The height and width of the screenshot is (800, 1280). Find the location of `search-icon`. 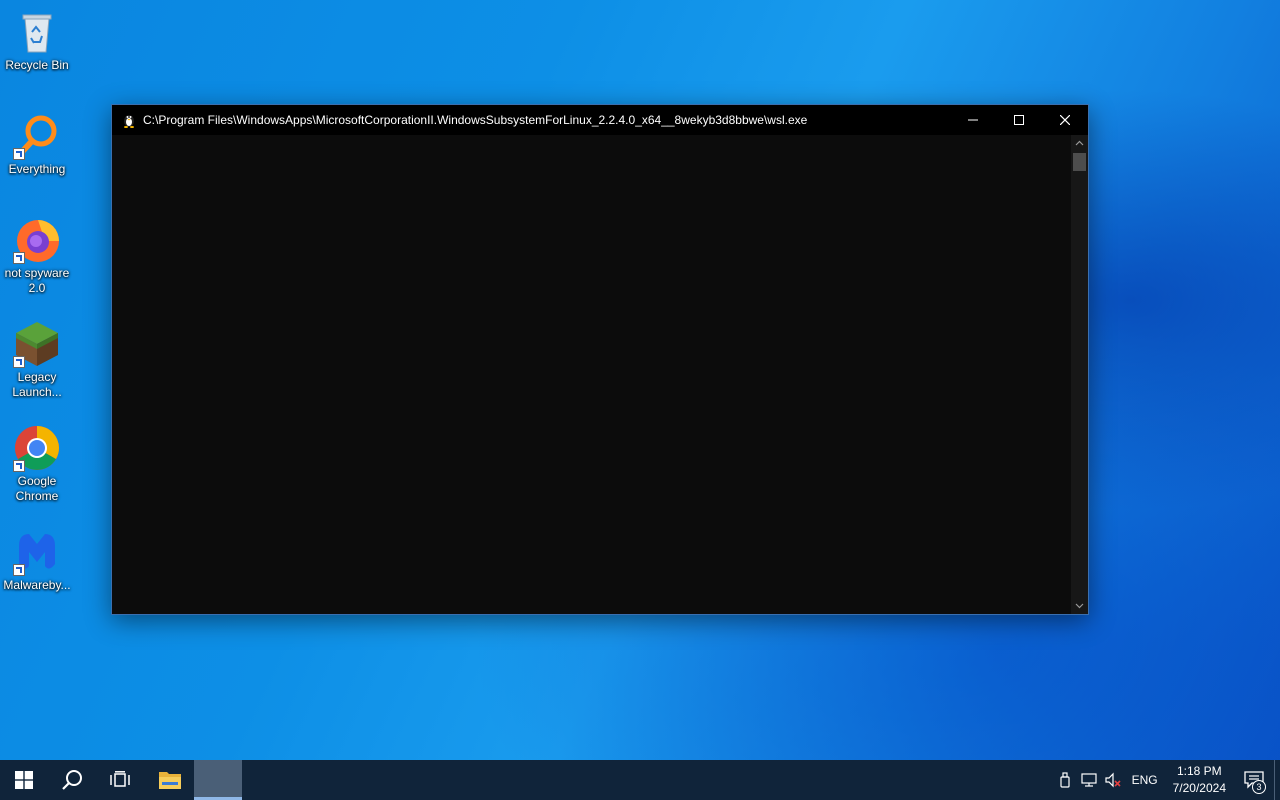

search-icon is located at coordinates (72, 780).